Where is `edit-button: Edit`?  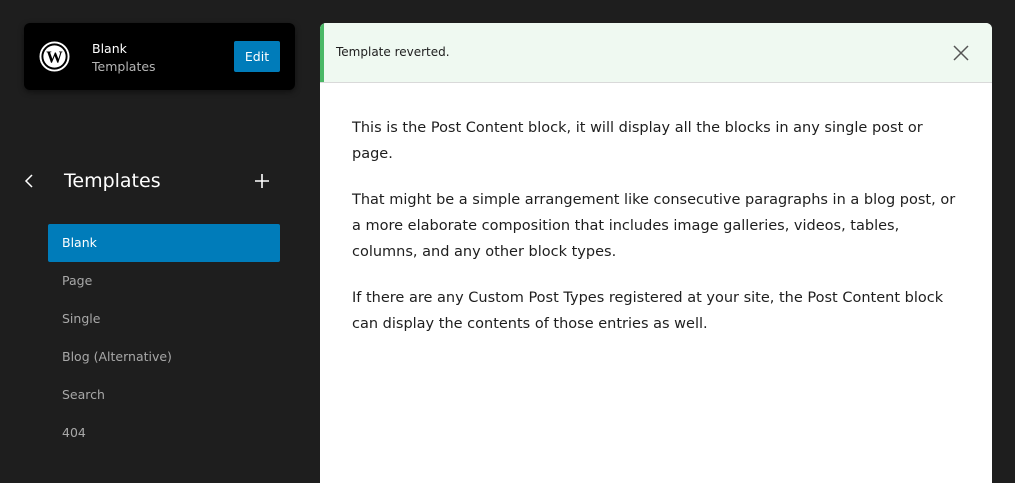
edit-button: Edit is located at coordinates (257, 56).